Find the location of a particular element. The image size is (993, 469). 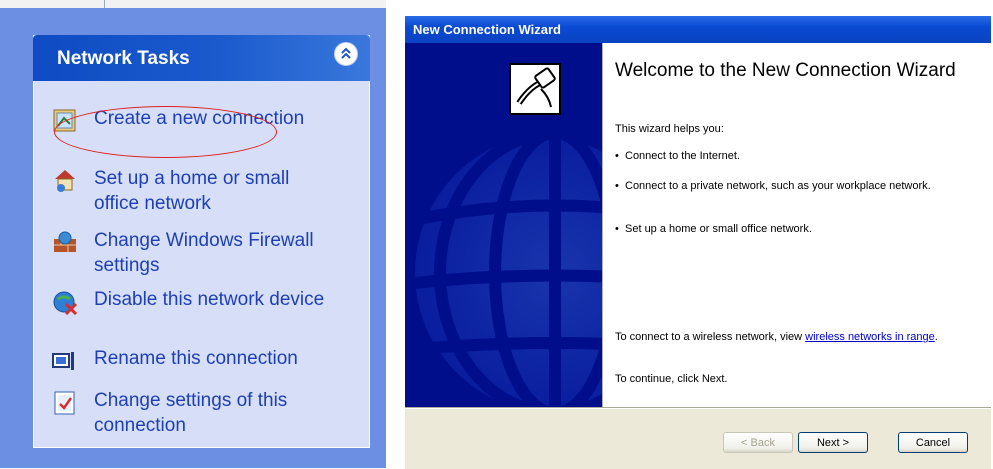

task-label: Disable this network device is located at coordinates (209, 299).